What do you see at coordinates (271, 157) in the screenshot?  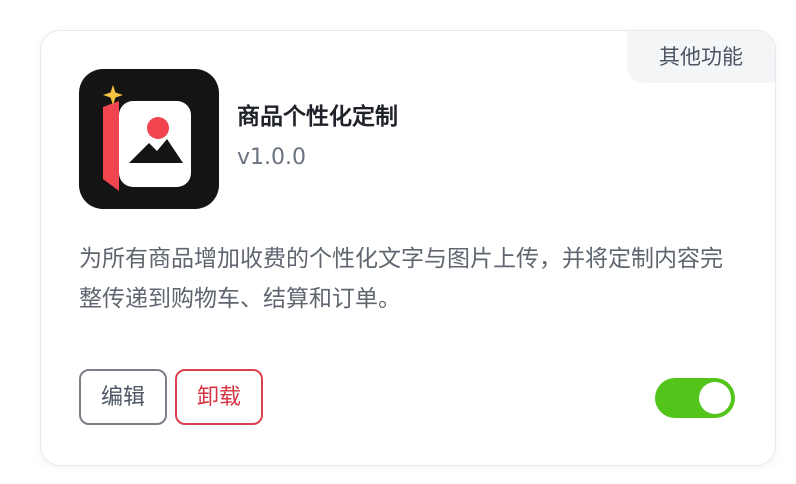 I see `app-version: v1.0.0` at bounding box center [271, 157].